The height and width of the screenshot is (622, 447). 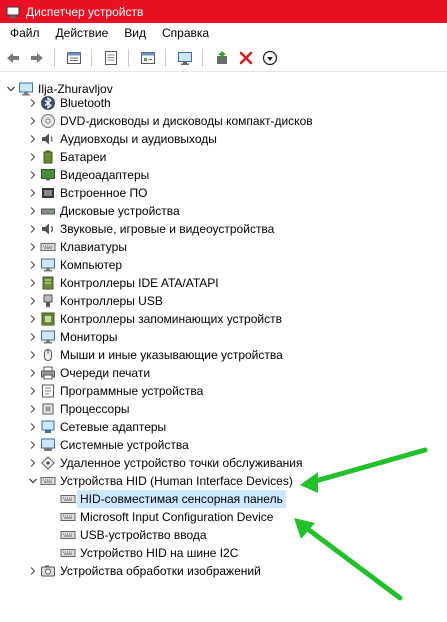 What do you see at coordinates (159, 481) in the screenshot?
I see `tree-category-expanded: Устройства HID (Human Interface Devices)` at bounding box center [159, 481].